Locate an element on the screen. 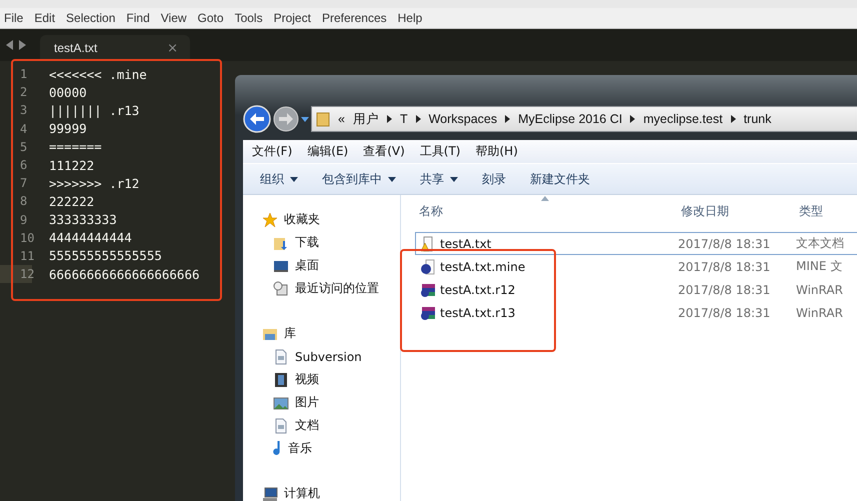 This screenshot has height=501, width=857. nav-item: 音乐 is located at coordinates (321, 448).